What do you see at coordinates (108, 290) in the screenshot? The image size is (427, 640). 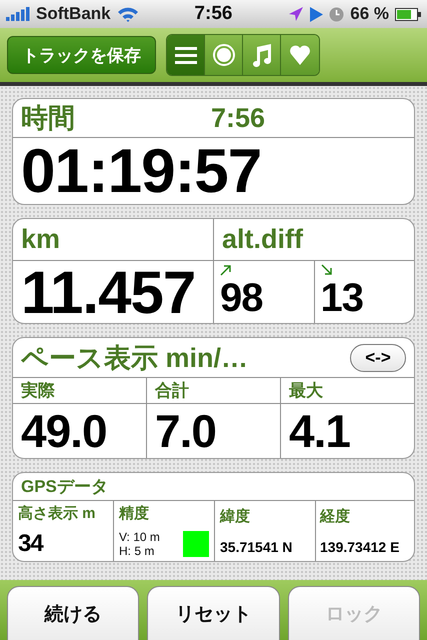 I see `distance-value: 11.457` at bounding box center [108, 290].